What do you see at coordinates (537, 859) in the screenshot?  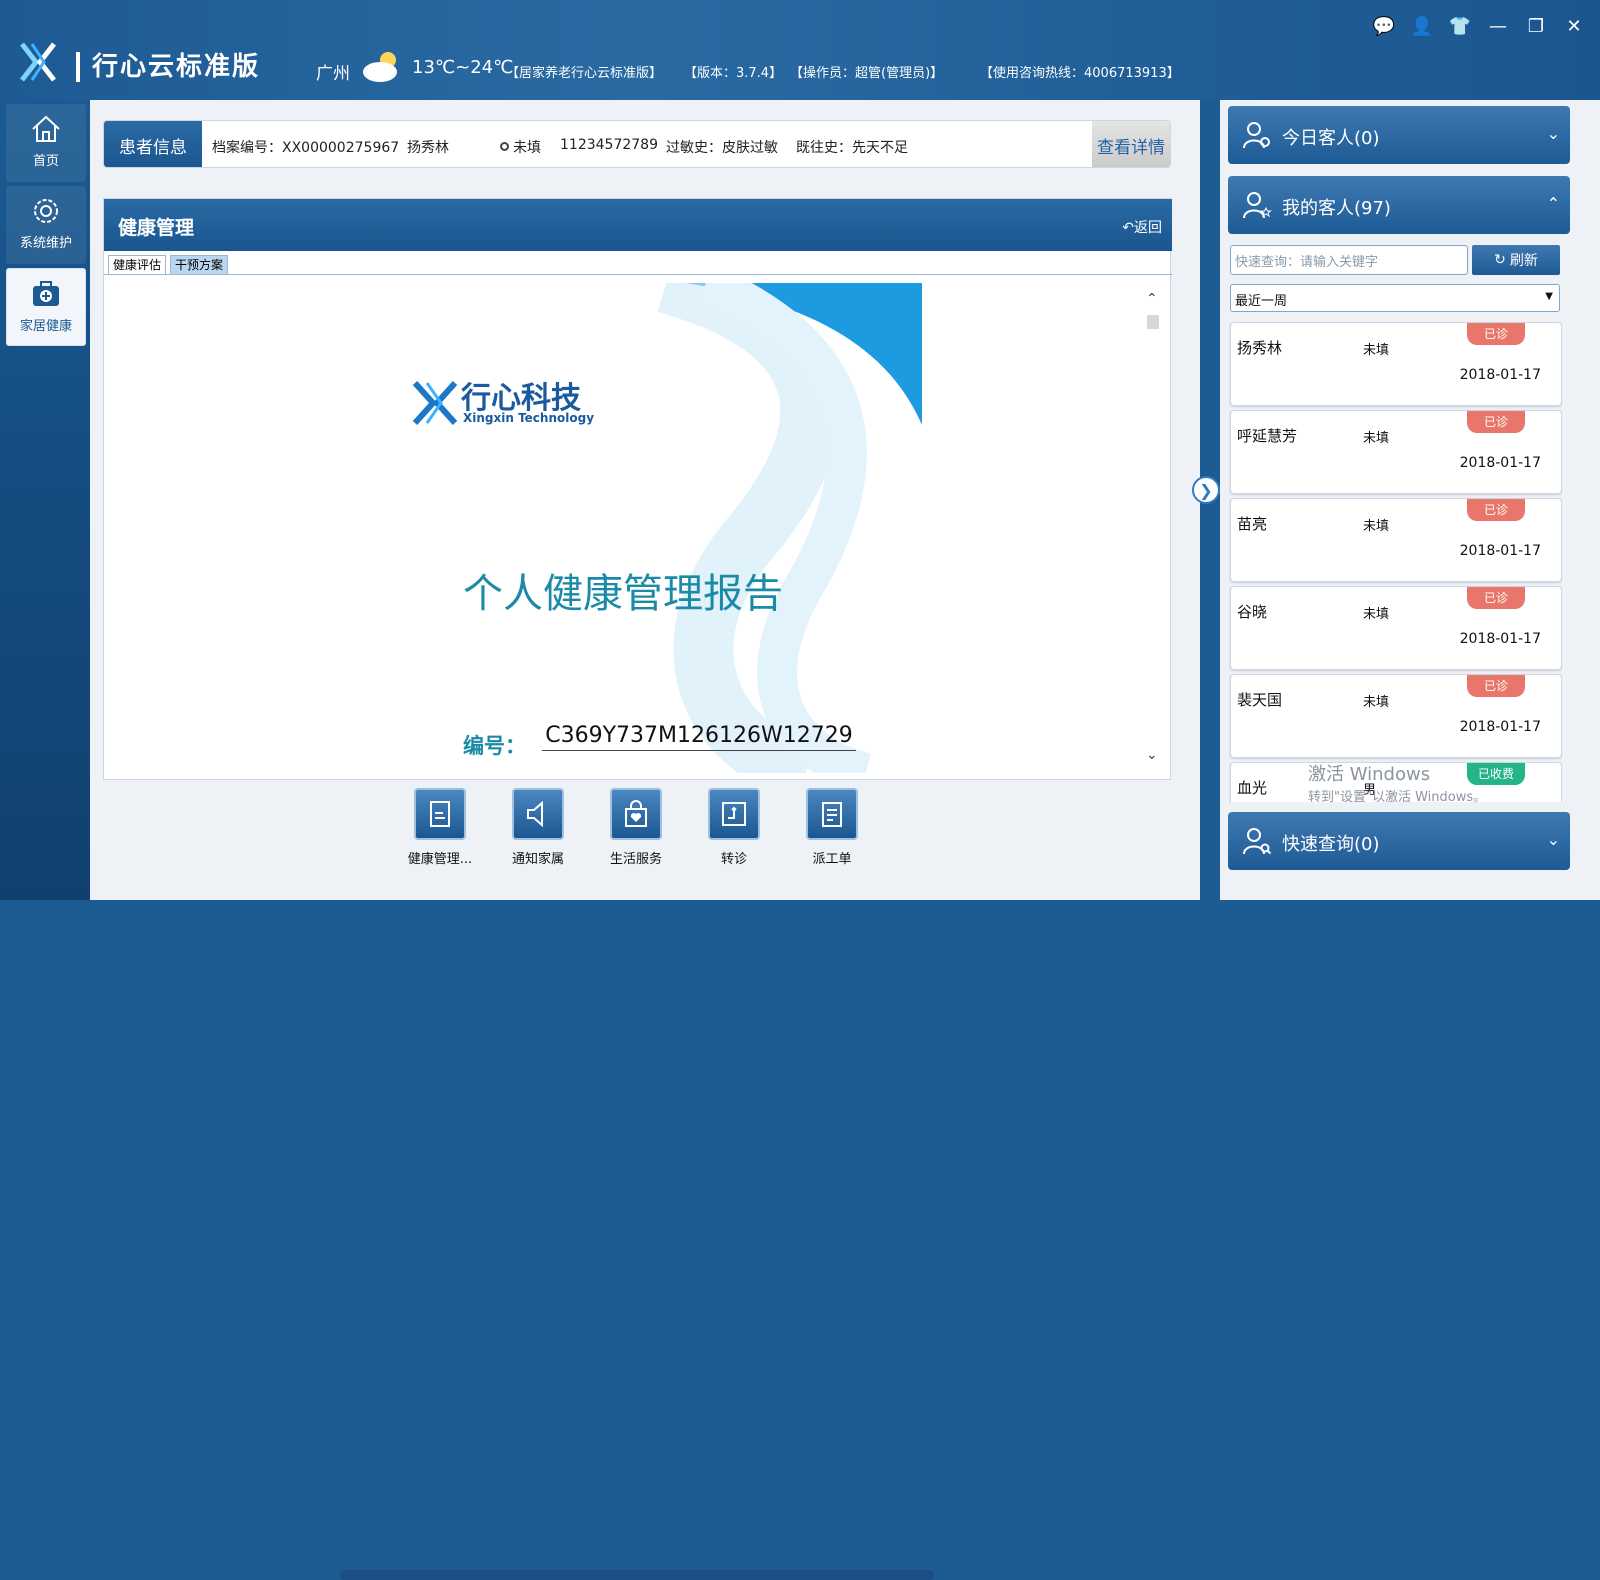 I see `notify-family-label: 通知家属` at bounding box center [537, 859].